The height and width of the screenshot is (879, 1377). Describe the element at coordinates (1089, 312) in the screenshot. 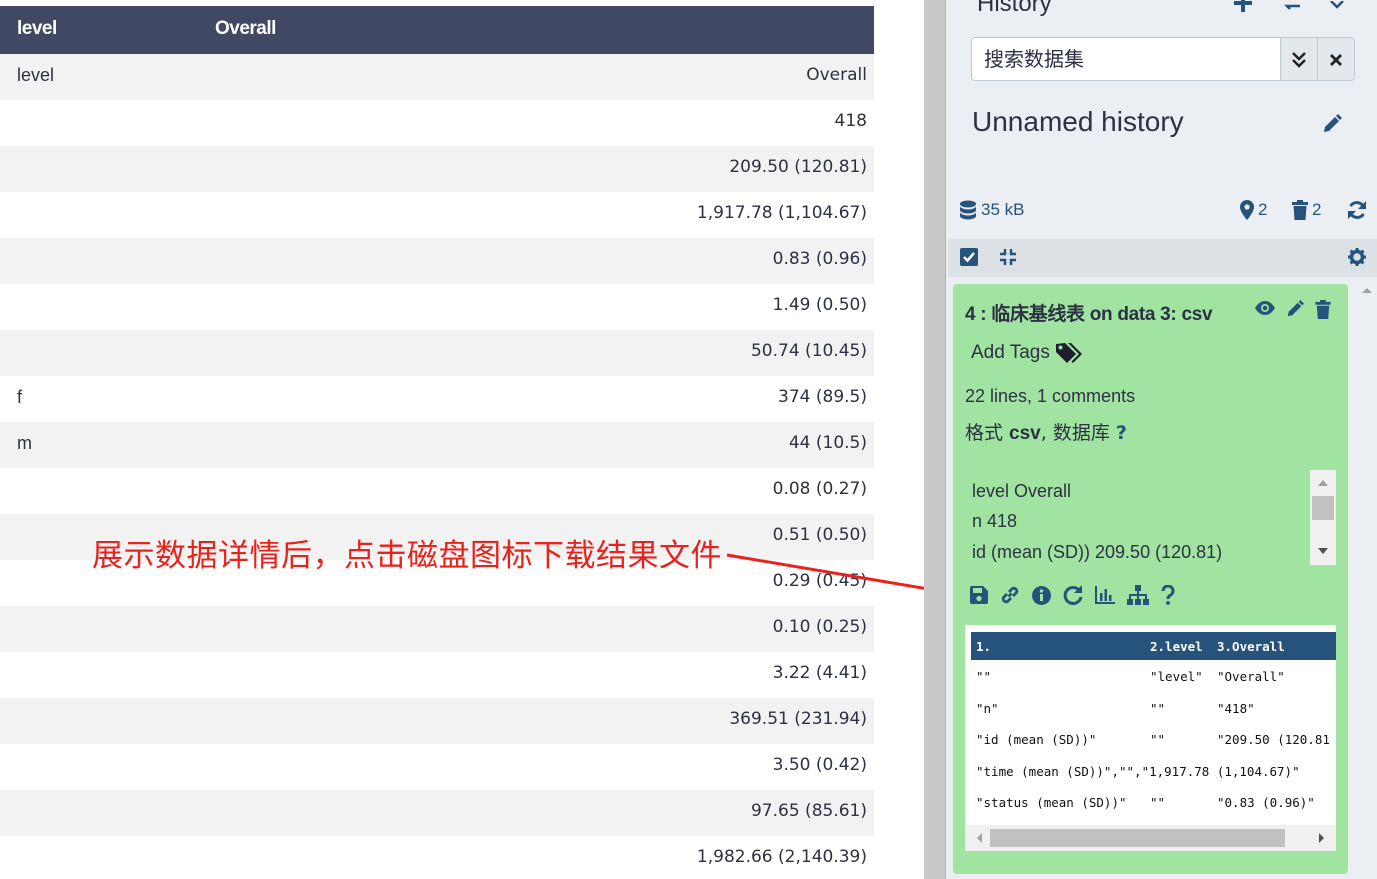

I see `dataset-title: 4 : 临床基线表 on data 3: csv` at that location.